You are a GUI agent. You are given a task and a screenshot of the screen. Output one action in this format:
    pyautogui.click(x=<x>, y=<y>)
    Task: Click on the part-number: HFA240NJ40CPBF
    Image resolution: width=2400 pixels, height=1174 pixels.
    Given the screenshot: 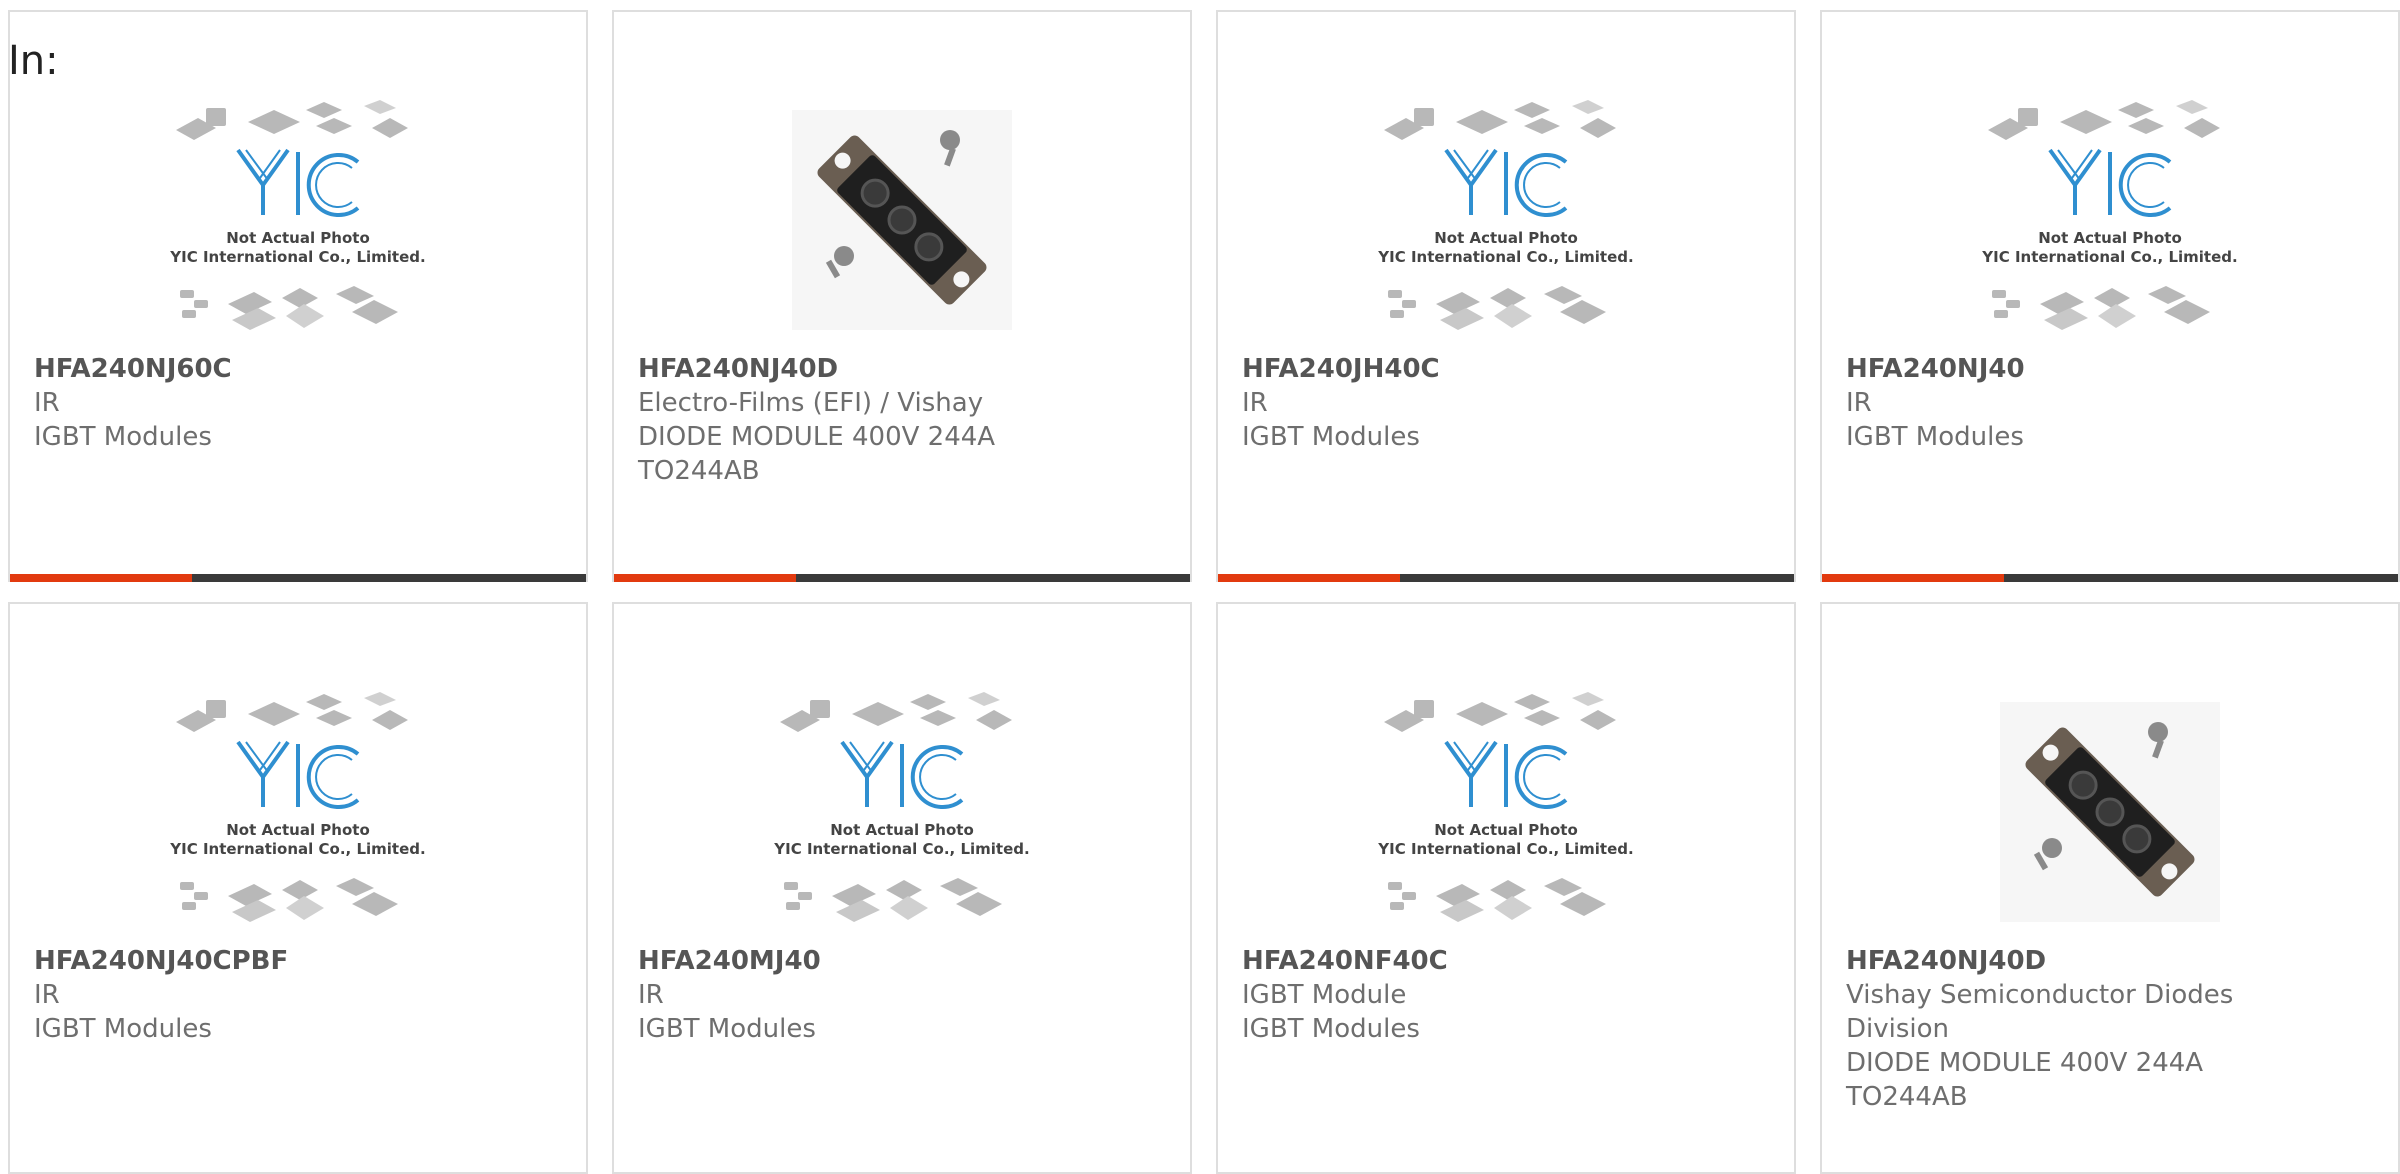 What is the action you would take?
    pyautogui.click(x=298, y=961)
    